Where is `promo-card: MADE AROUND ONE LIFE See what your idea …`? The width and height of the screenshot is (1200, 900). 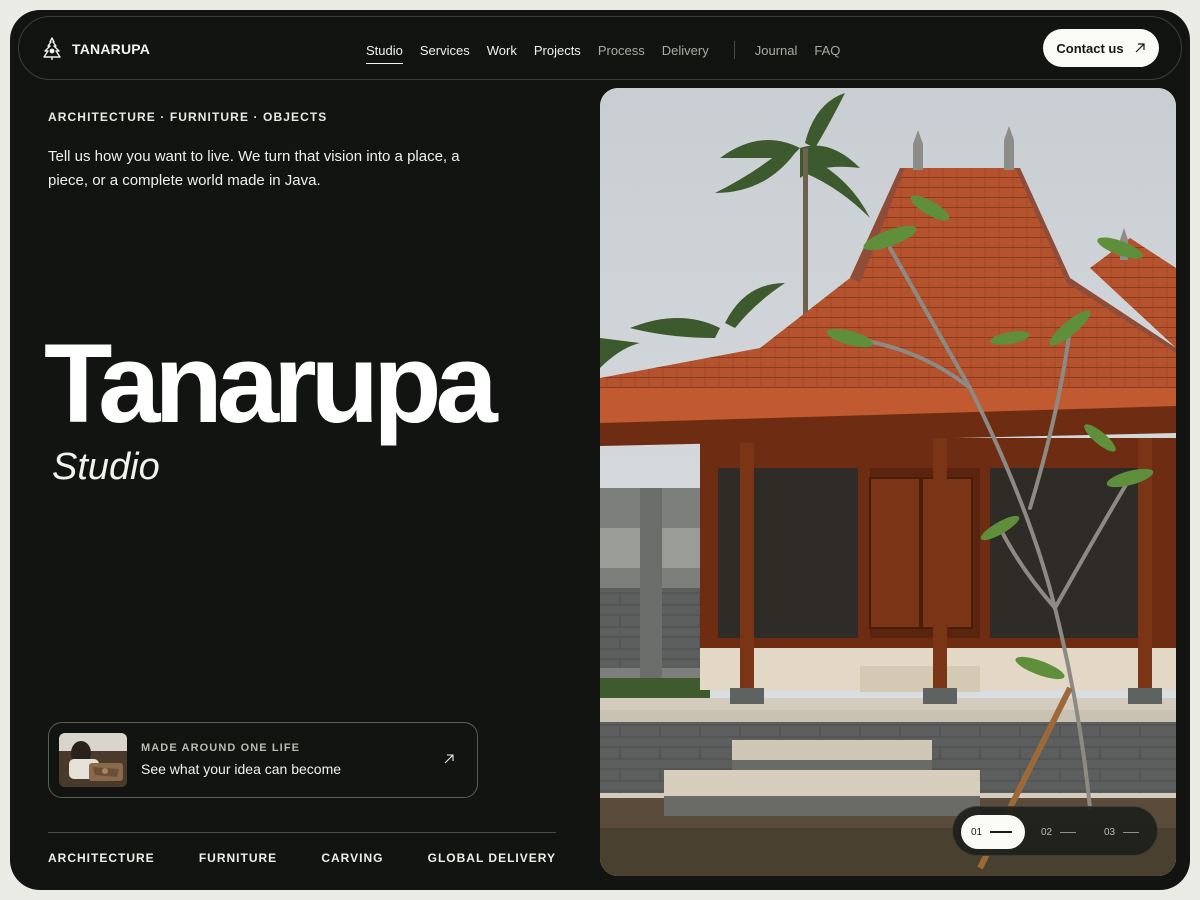
promo-card: MADE AROUND ONE LIFE See what your idea … is located at coordinates (263, 760).